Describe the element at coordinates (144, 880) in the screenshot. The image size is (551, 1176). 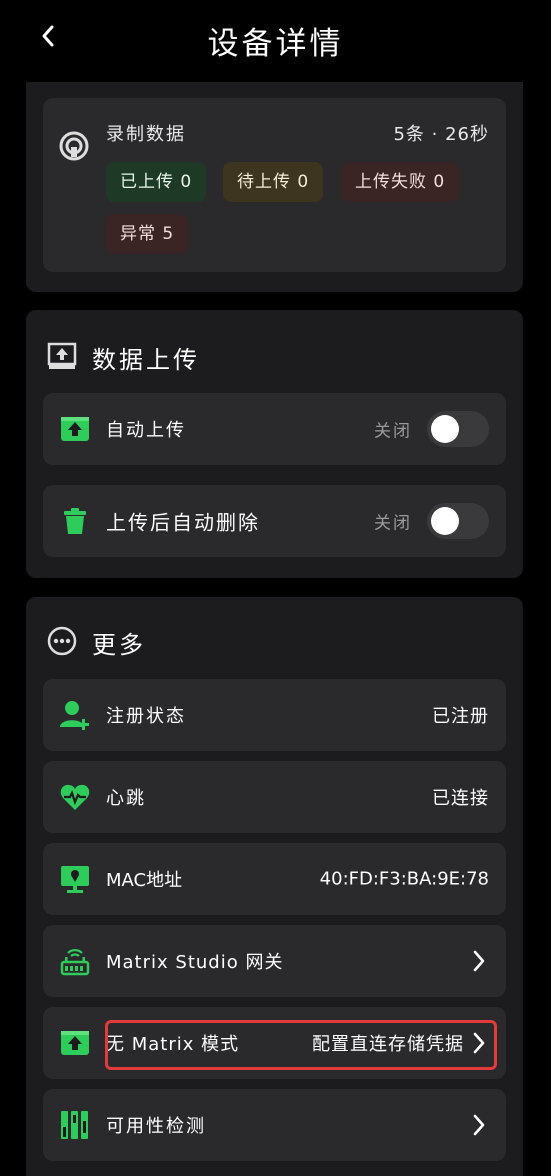
I see `mac-label: MAC地址` at that location.